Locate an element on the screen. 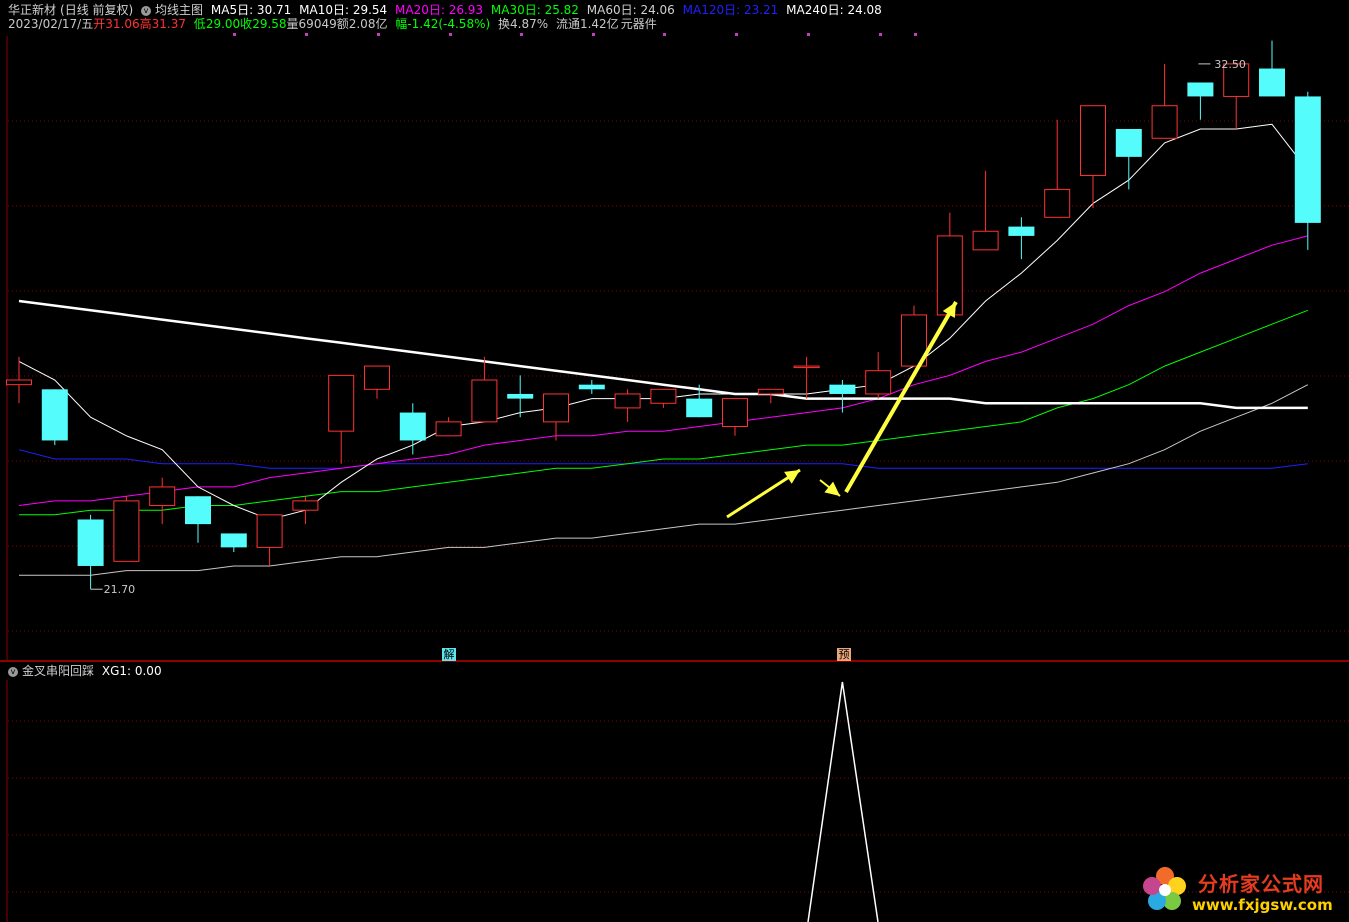 This screenshot has height=922, width=1349. flower-logo-icon is located at coordinates (1164, 888).